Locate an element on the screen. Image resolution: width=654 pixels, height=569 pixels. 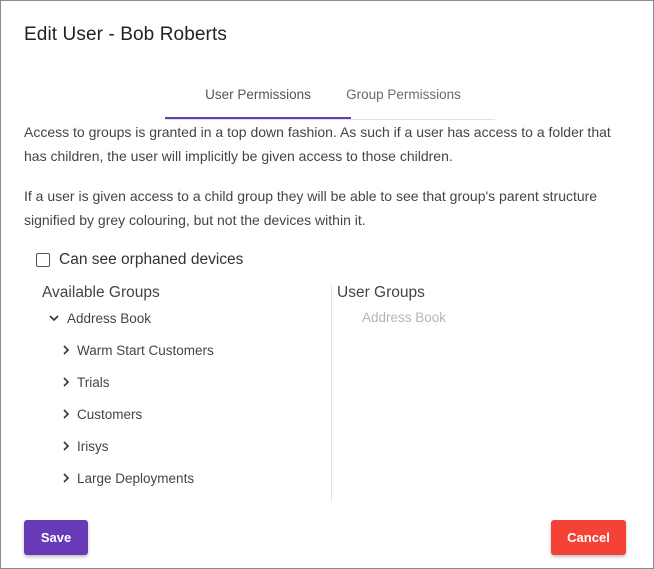
user-groups-heading: User Groups is located at coordinates (381, 292).